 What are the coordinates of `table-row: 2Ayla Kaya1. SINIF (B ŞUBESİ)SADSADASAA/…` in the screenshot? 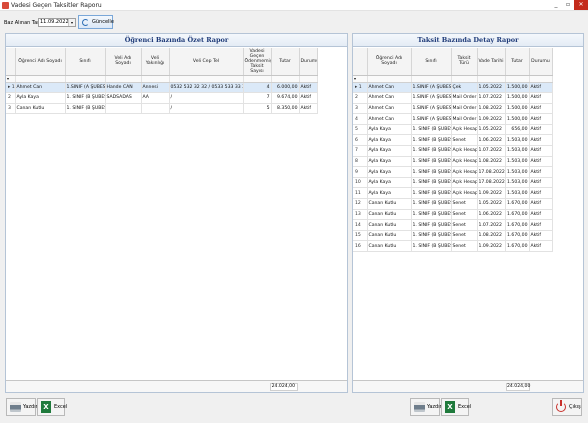 It's located at (162, 98).